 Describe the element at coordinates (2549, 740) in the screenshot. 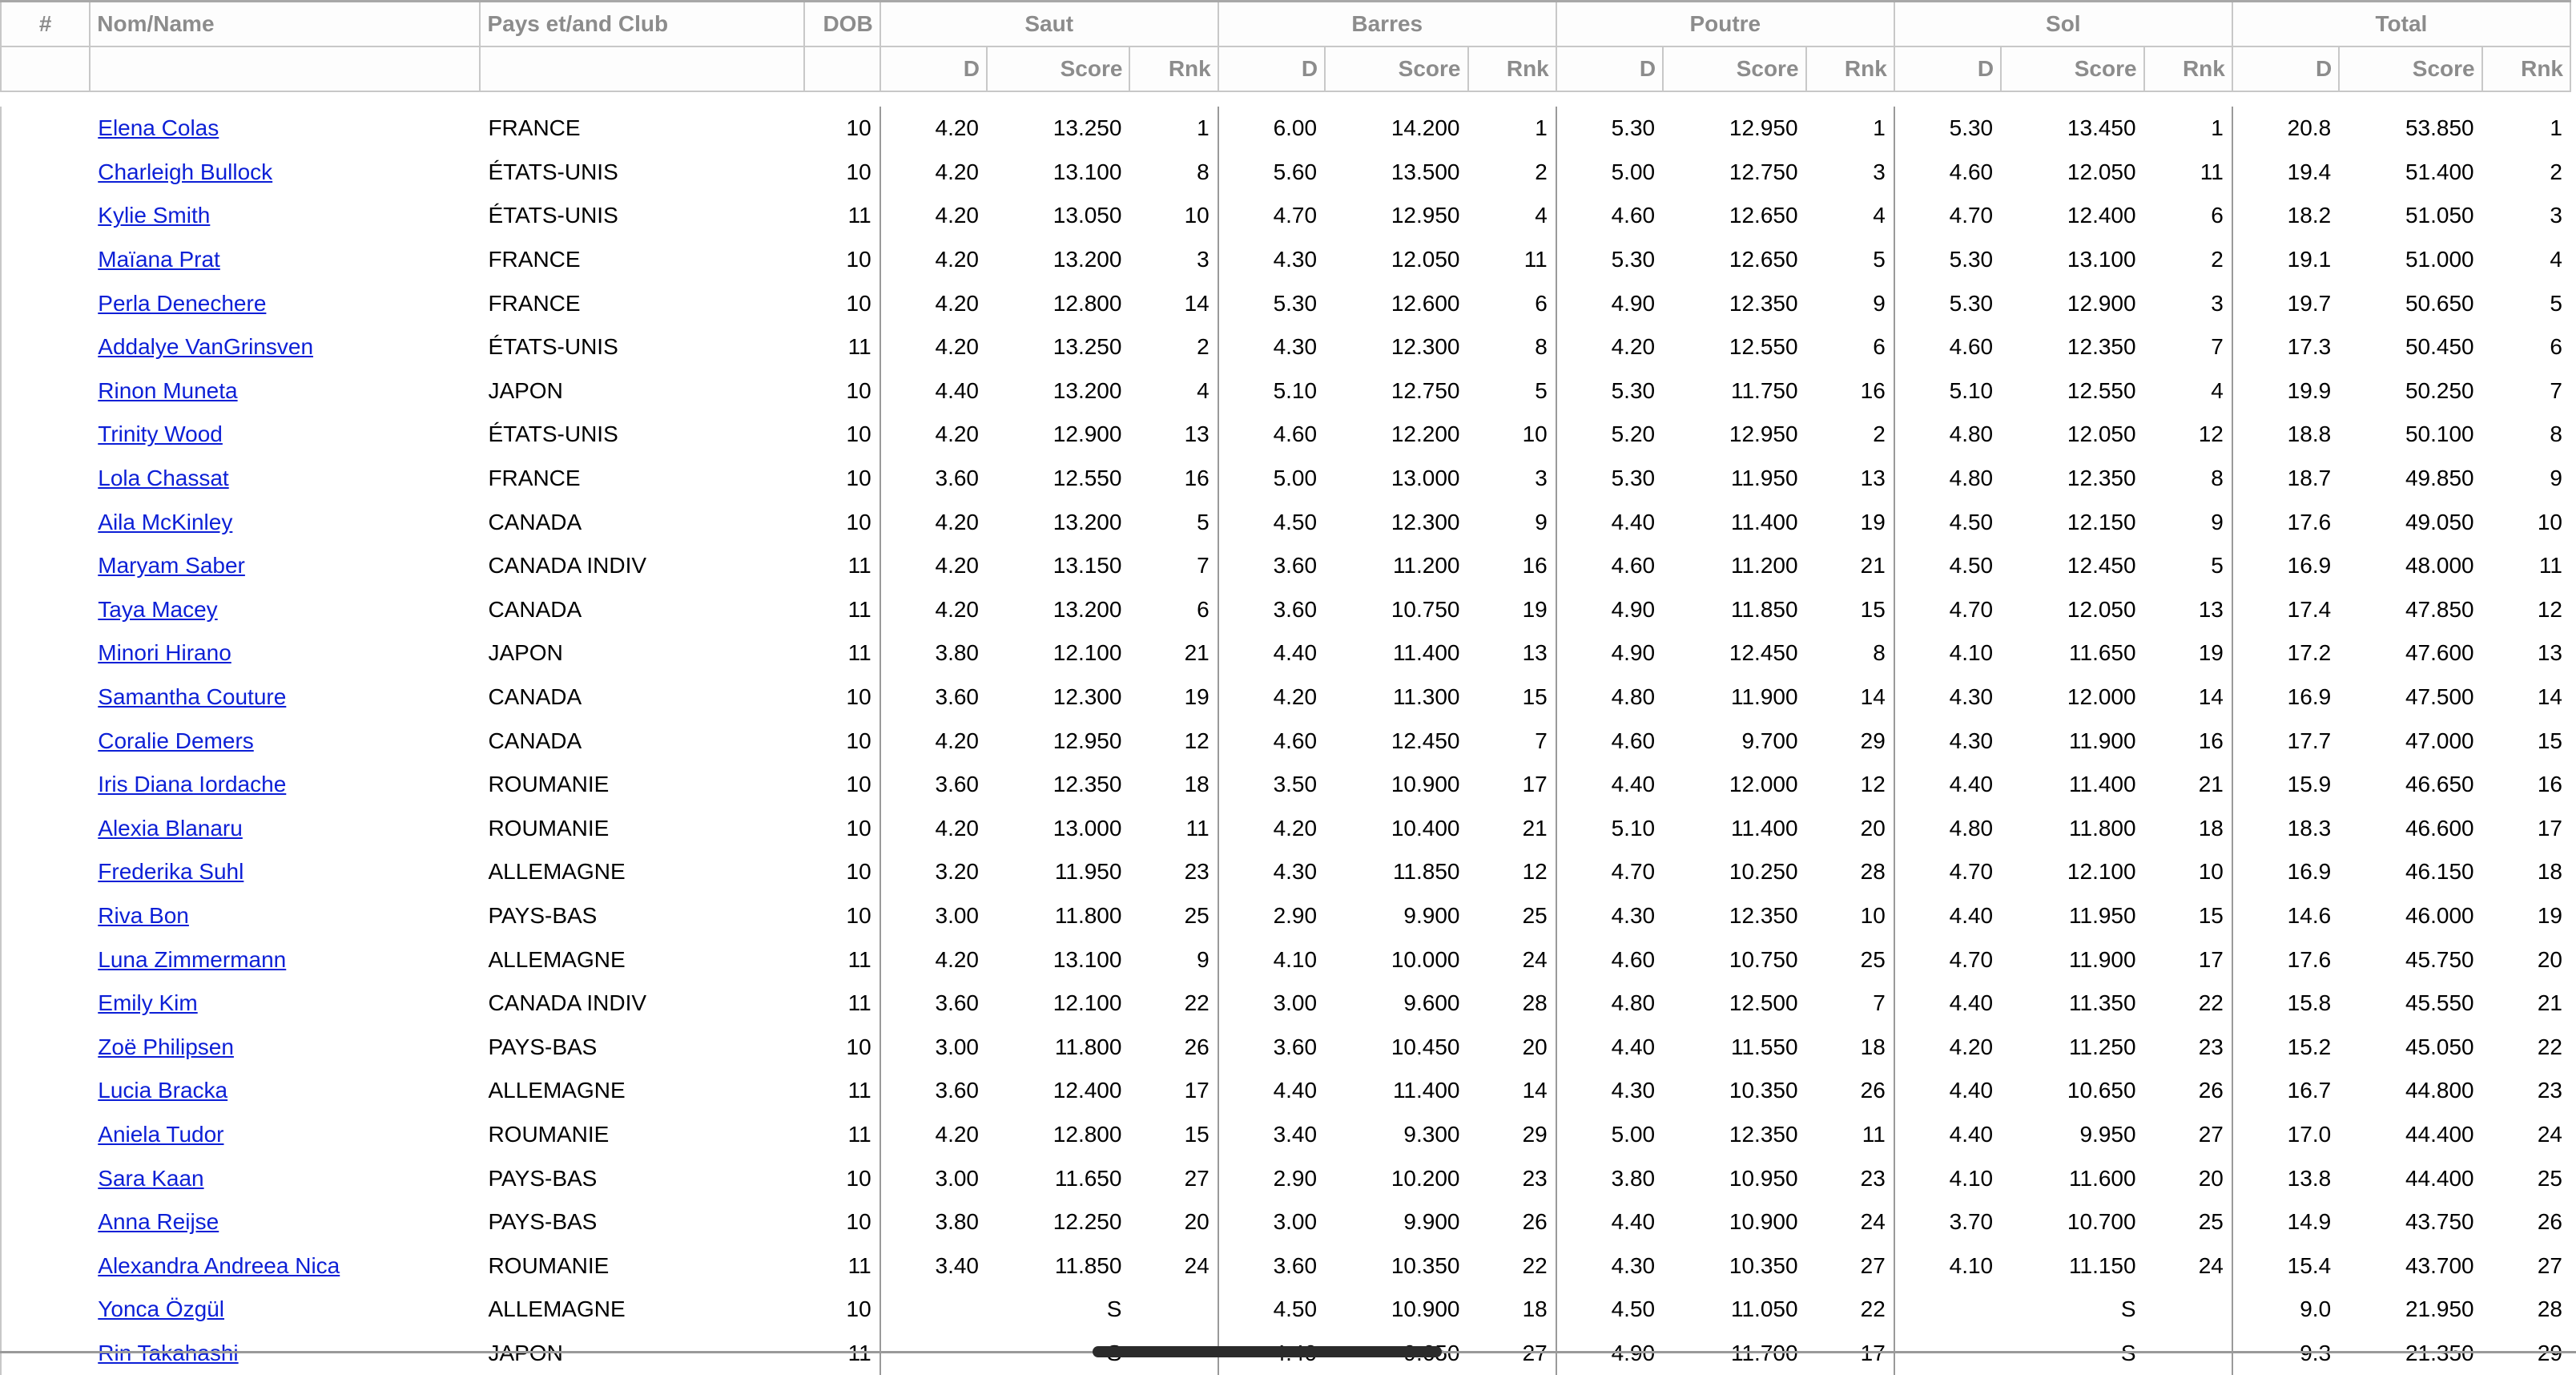

I see `total-rank-cell: 15` at that location.